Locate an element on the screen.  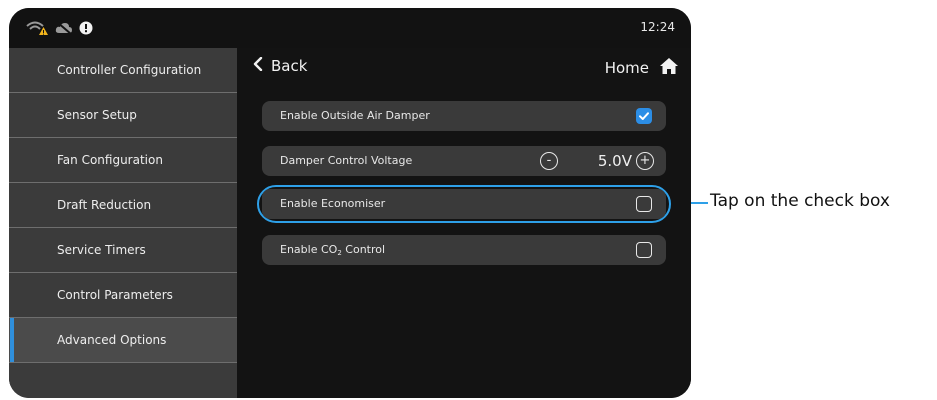
home-button: Home is located at coordinates (642, 68).